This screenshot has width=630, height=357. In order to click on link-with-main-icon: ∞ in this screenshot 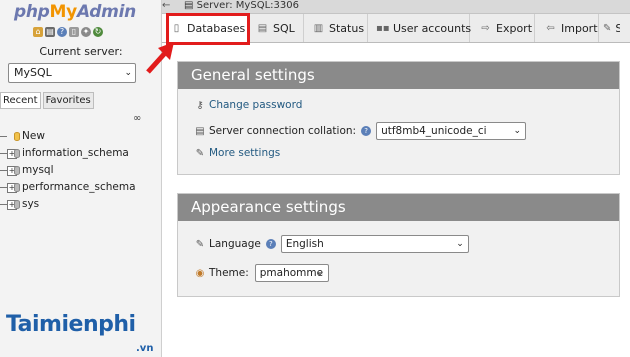, I will do `click(137, 118)`.